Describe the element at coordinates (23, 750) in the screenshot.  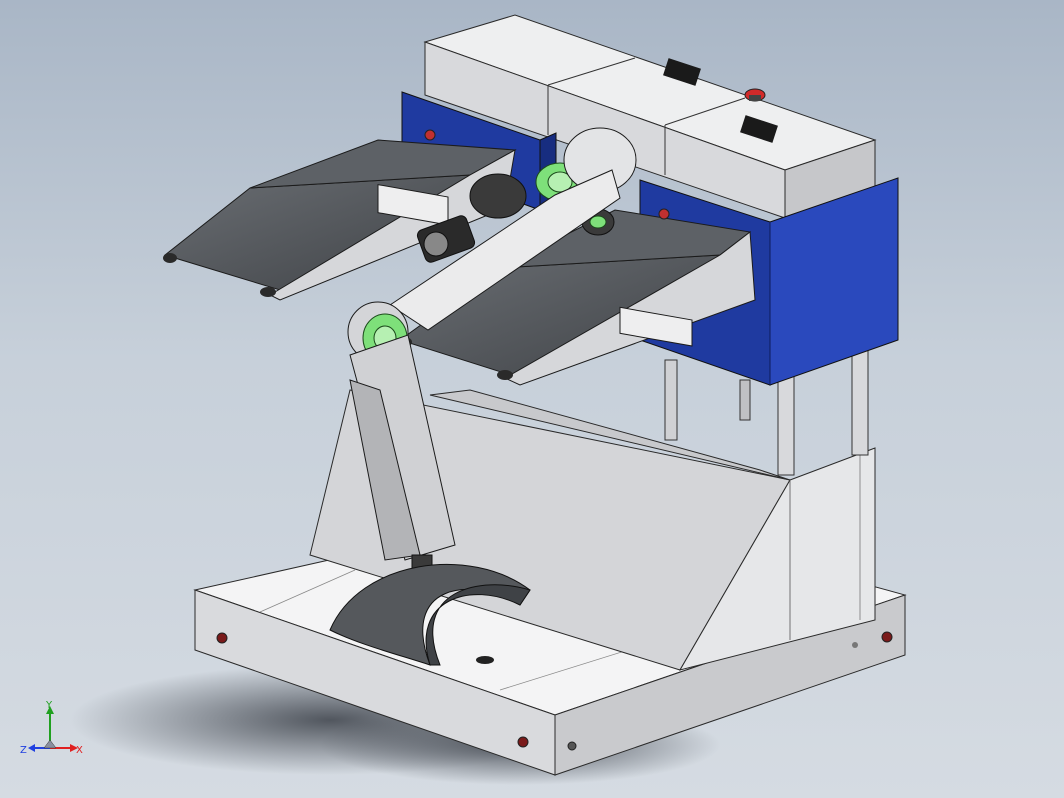
I see `triad-z-label: Z` at that location.